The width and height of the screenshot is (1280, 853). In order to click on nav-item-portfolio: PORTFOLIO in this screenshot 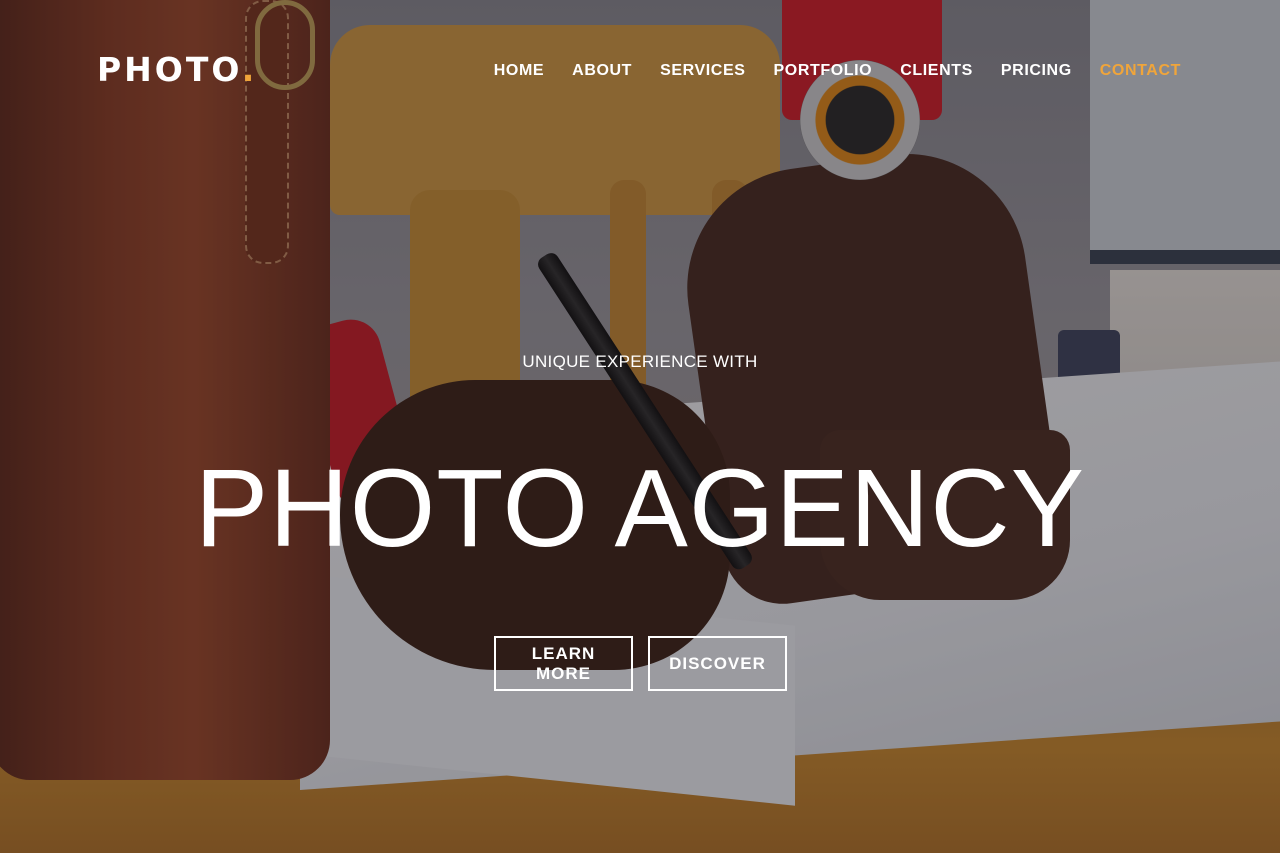, I will do `click(823, 71)`.